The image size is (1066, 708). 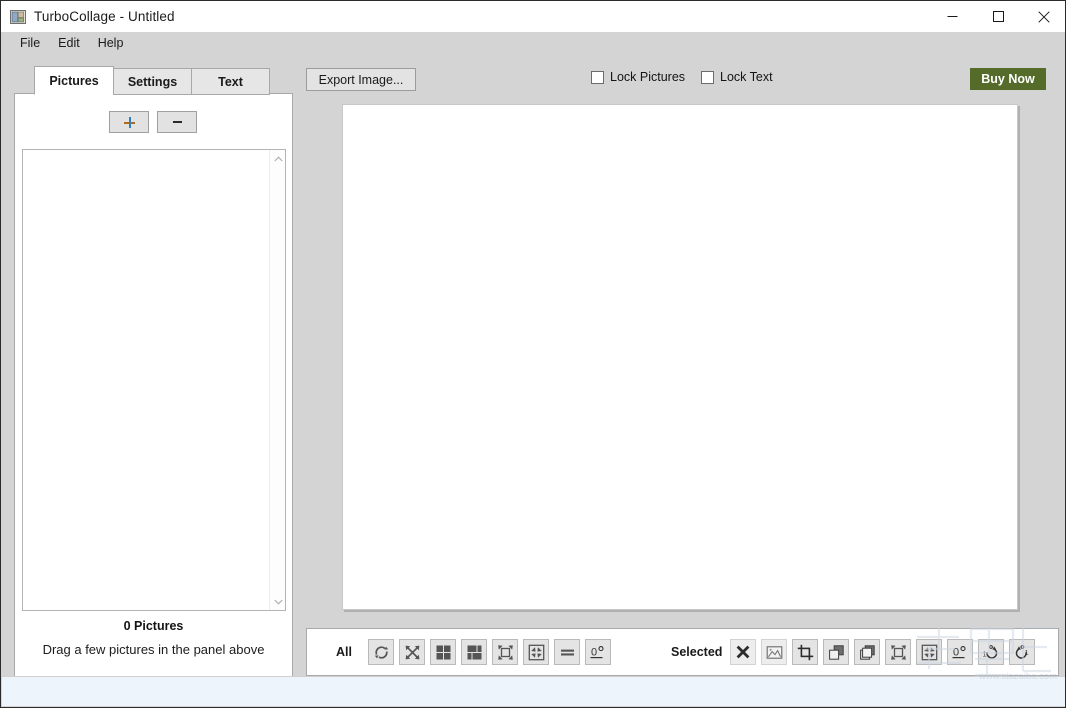 I want to click on window-controls, so click(x=997, y=16).